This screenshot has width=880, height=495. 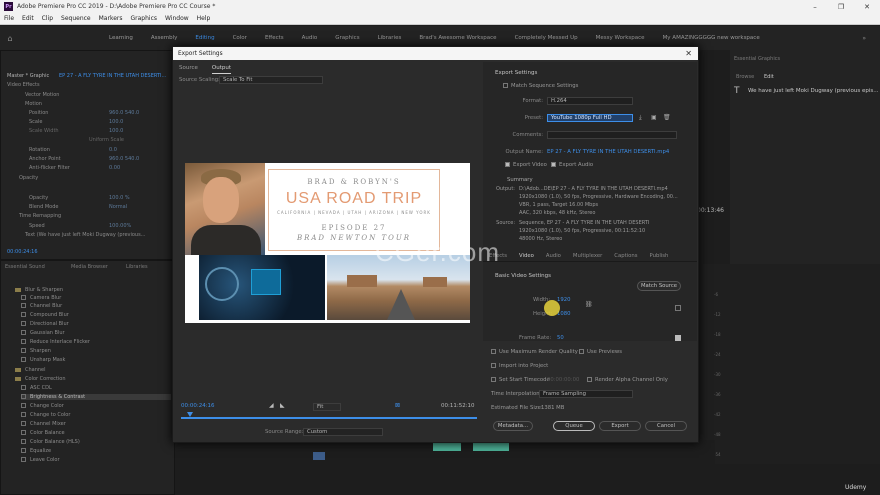 I want to click on tab-media-browser: Media Browser, so click(x=89, y=267).